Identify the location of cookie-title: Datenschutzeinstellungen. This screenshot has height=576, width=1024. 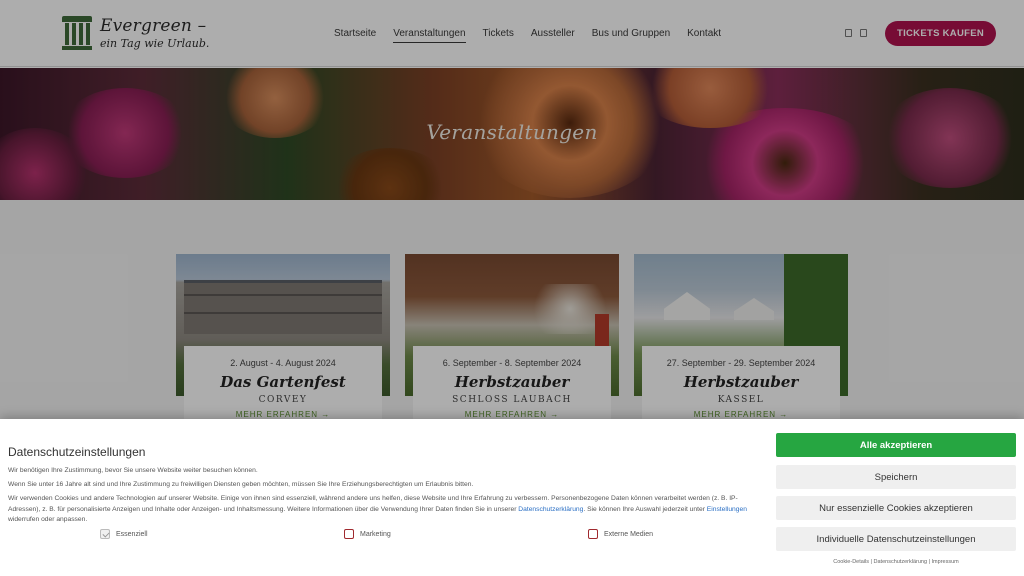
(77, 452).